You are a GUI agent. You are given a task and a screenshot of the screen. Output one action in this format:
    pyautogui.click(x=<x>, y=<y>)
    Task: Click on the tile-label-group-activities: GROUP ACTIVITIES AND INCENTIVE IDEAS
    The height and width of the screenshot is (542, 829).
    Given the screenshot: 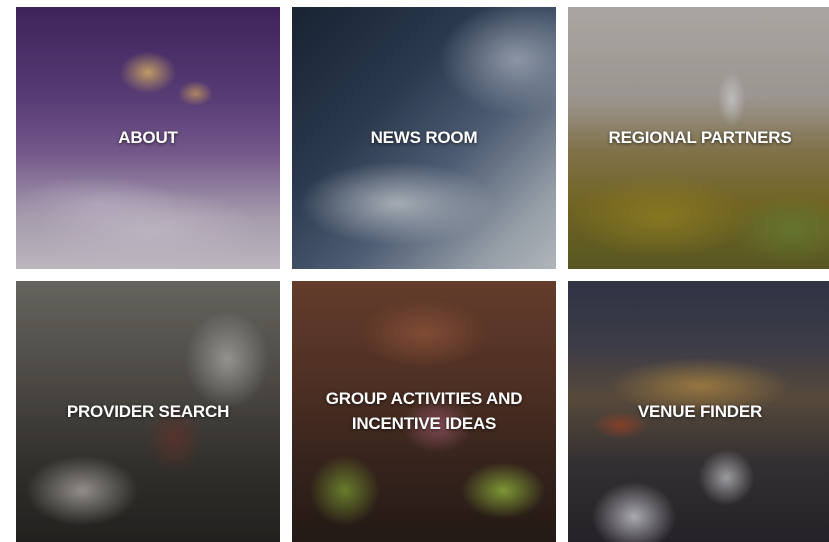 What is the action you would take?
    pyautogui.click(x=424, y=411)
    